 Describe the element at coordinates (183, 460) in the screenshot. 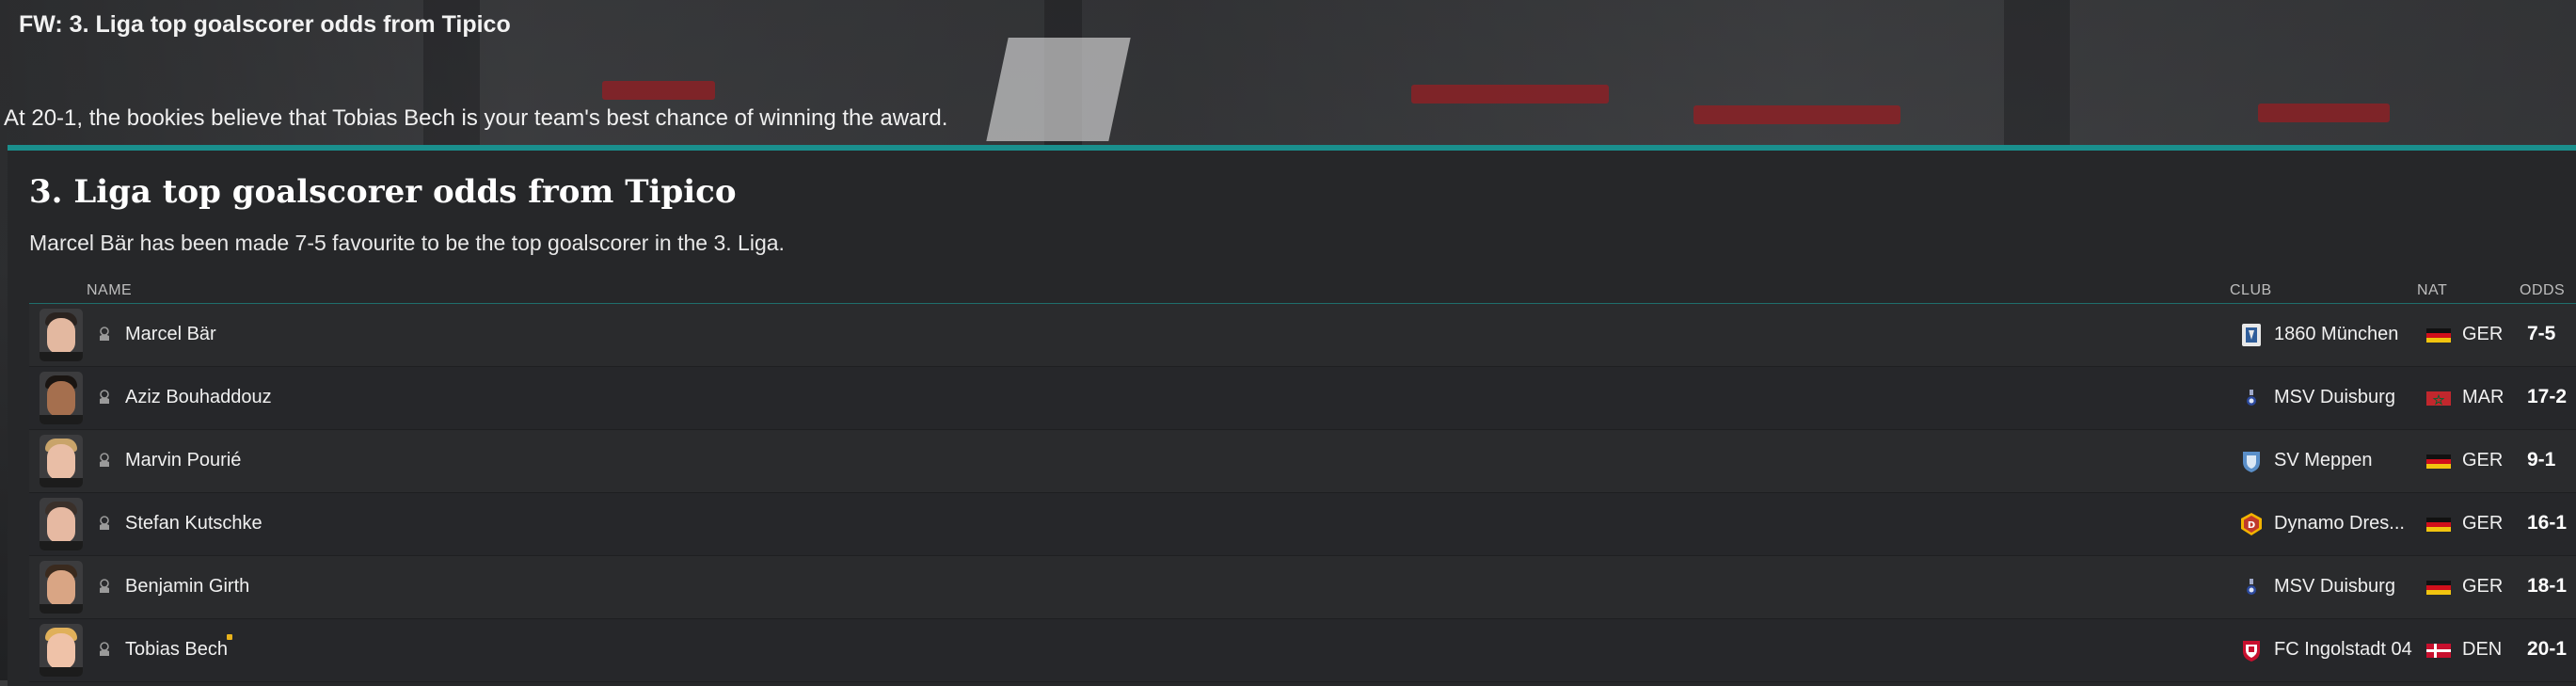

I see `player-name: Marvin Pourié` at that location.